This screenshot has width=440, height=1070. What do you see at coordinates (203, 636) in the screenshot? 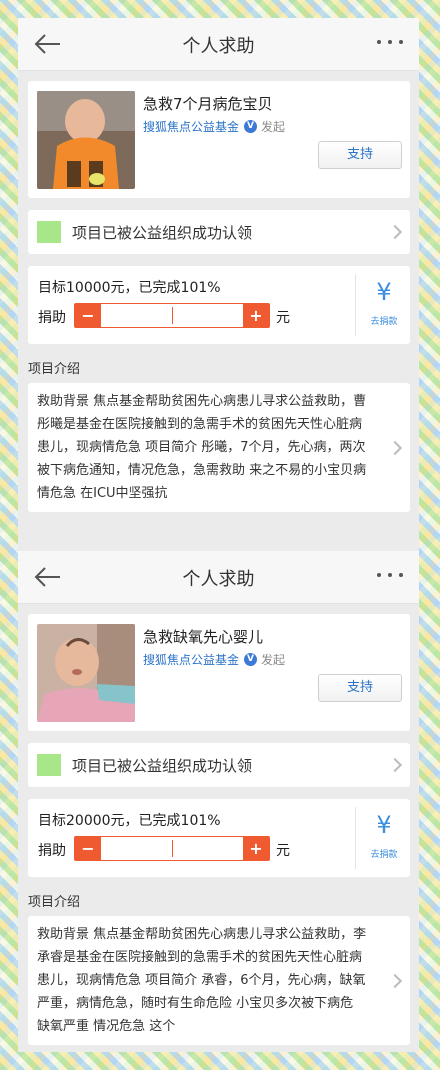
I see `project-title: 急救缺氧先心婴儿` at bounding box center [203, 636].